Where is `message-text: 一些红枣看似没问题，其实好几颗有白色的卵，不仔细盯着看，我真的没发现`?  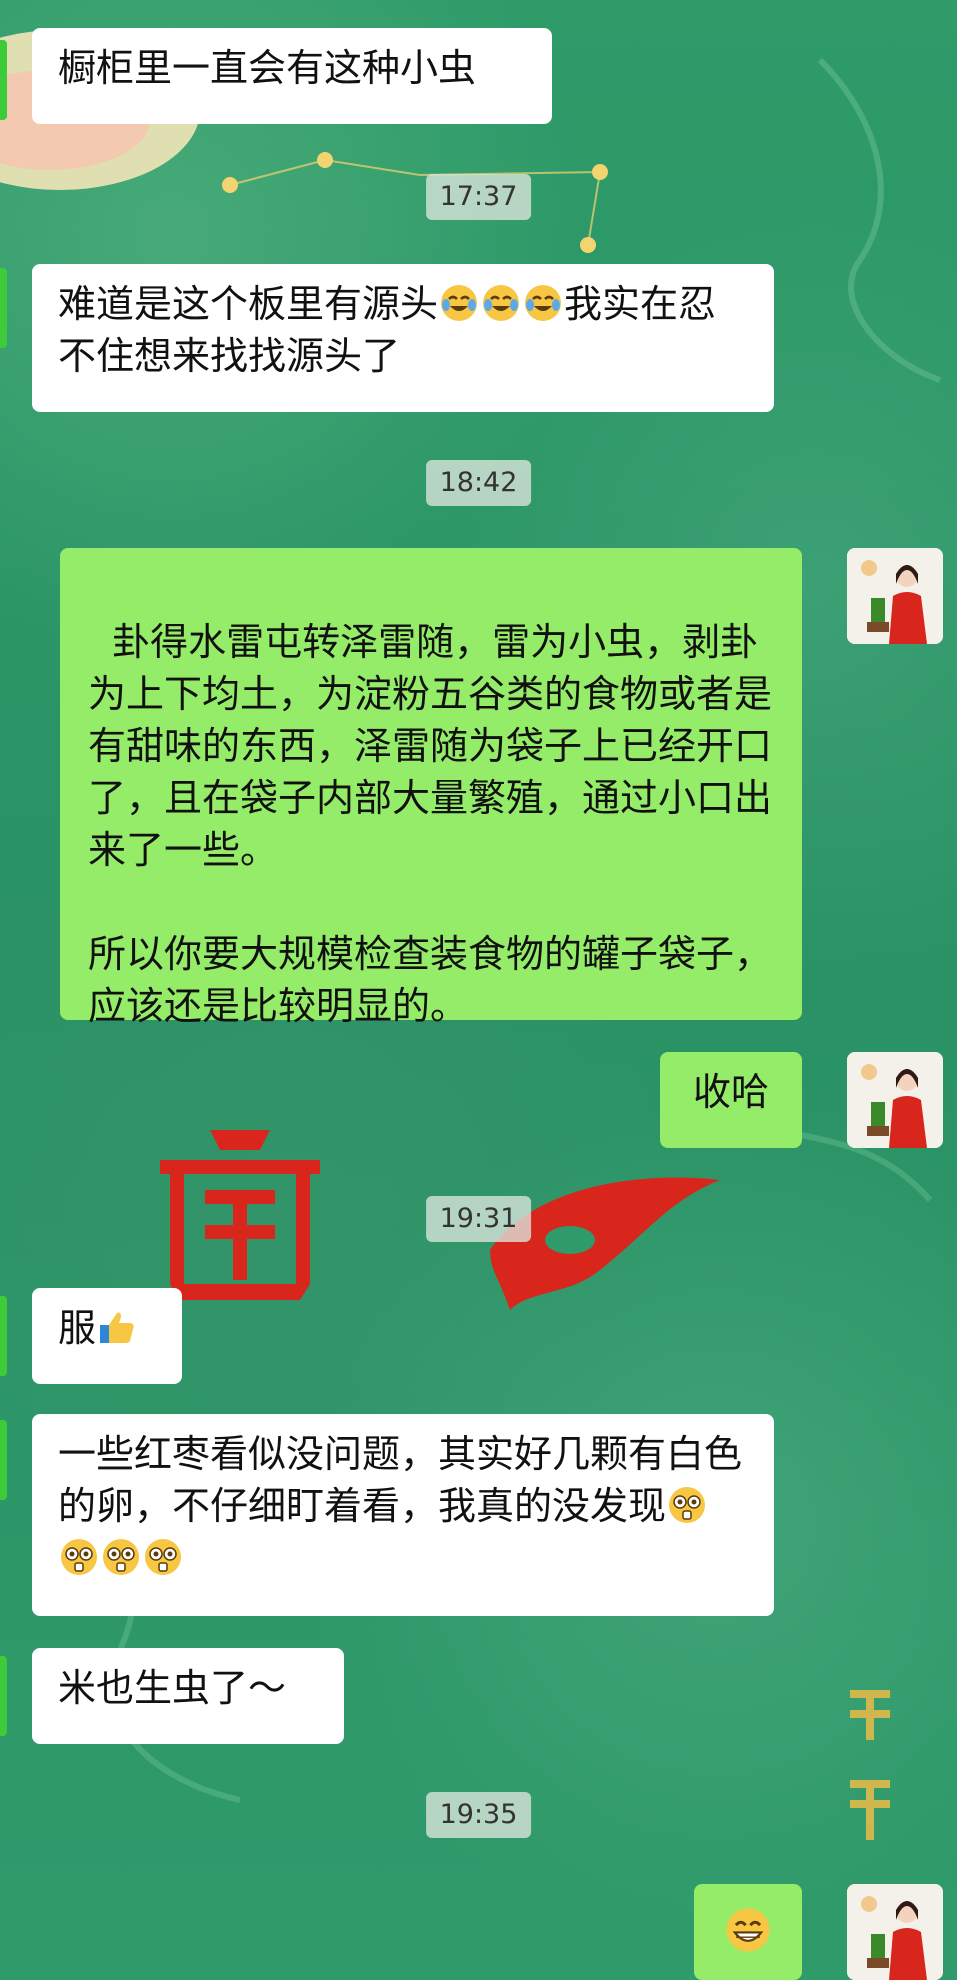 message-text: 一些红枣看似没问题，其实好几颗有白色的卵，不仔细盯着看，我真的没发现 is located at coordinates (400, 1480).